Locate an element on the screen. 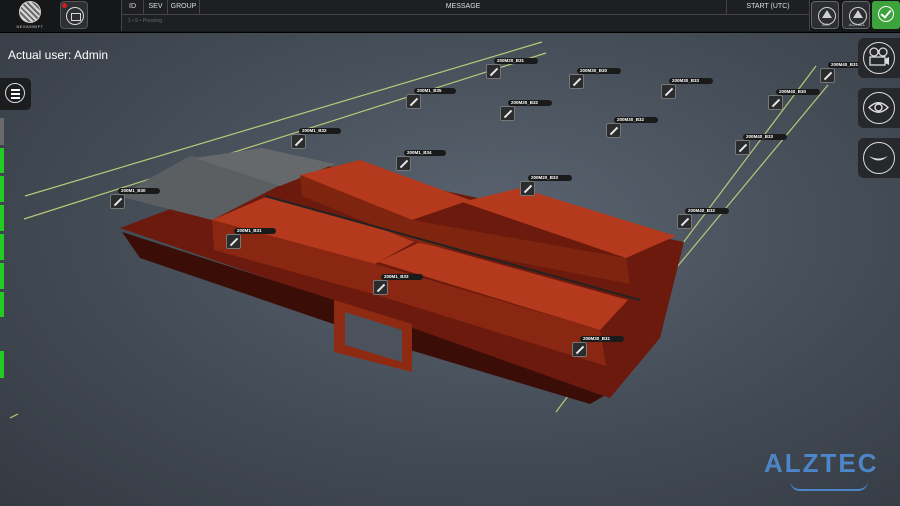 The image size is (900, 506). sensor-label: 200M1_B34 is located at coordinates (425, 153).